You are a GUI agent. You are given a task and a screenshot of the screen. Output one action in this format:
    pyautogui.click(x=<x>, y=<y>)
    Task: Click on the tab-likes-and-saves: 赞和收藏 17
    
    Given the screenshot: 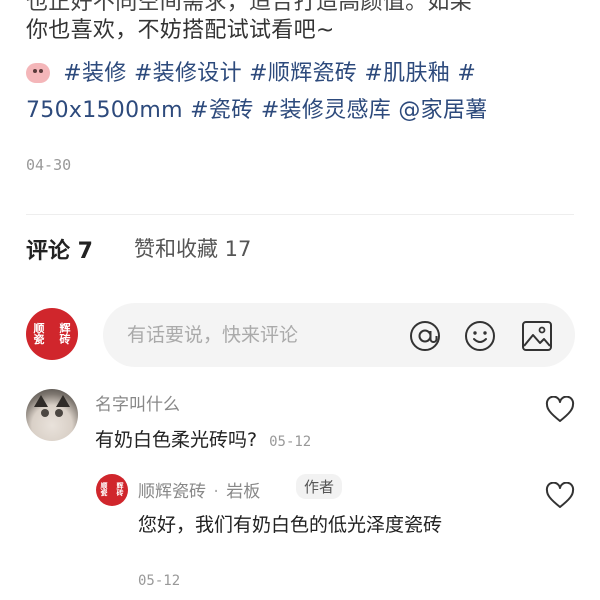 What is the action you would take?
    pyautogui.click(x=192, y=248)
    